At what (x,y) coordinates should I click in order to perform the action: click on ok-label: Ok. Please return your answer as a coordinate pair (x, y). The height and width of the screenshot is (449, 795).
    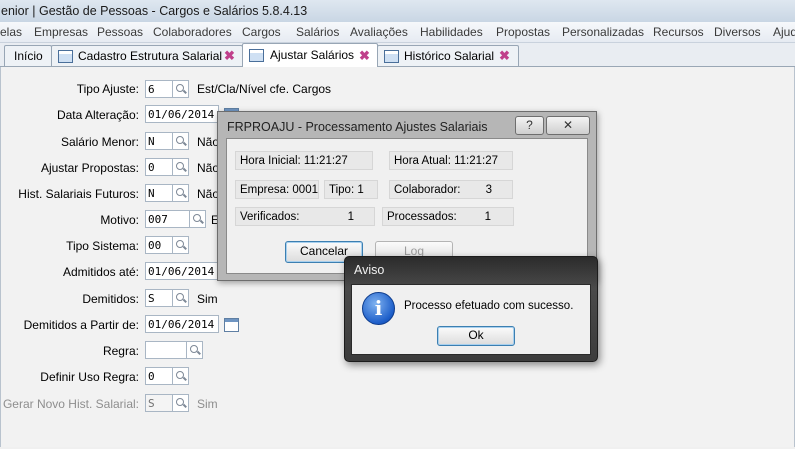
    Looking at the image, I should click on (476, 335).